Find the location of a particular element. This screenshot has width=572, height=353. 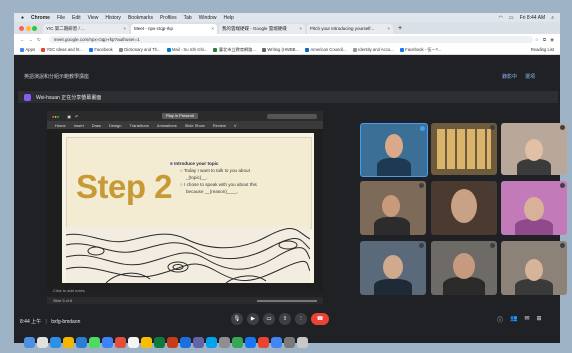

word-icon is located at coordinates (81, 342).